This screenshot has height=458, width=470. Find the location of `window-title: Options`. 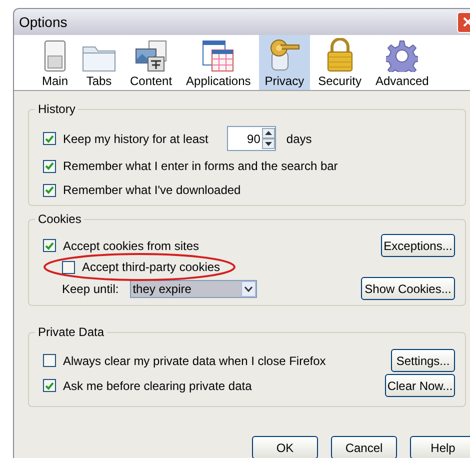

window-title: Options is located at coordinates (43, 22).